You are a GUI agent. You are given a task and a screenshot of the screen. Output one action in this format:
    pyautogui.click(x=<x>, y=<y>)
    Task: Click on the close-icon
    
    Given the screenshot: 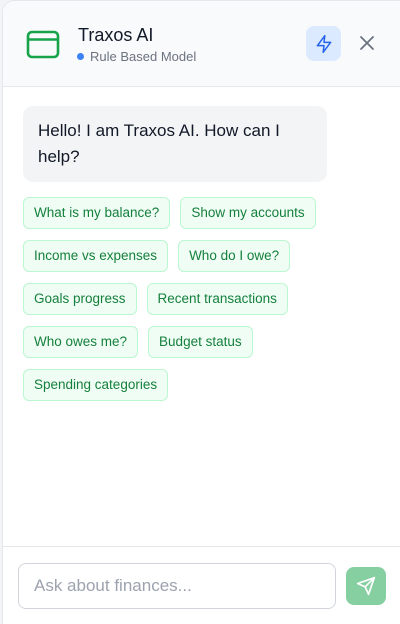 What is the action you would take?
    pyautogui.click(x=367, y=43)
    